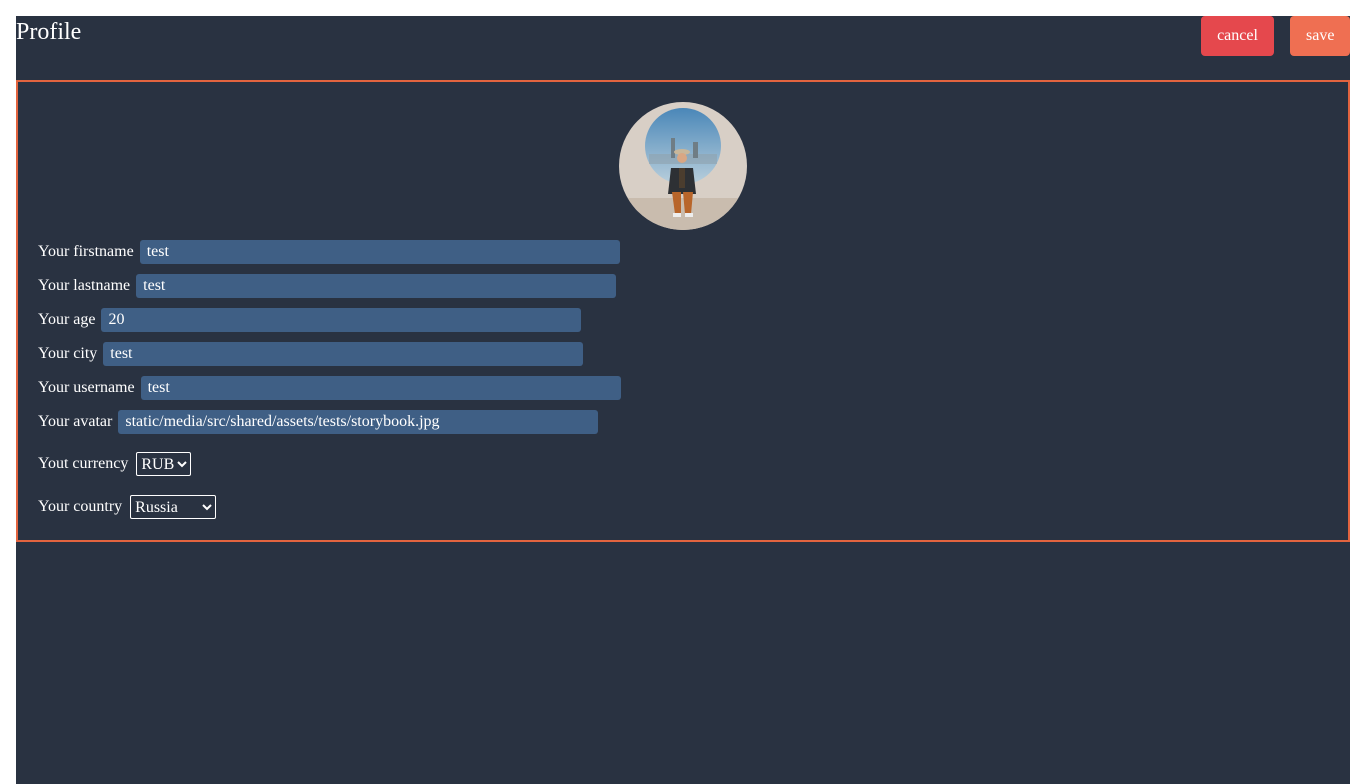  I want to click on avatar-image, so click(683, 166).